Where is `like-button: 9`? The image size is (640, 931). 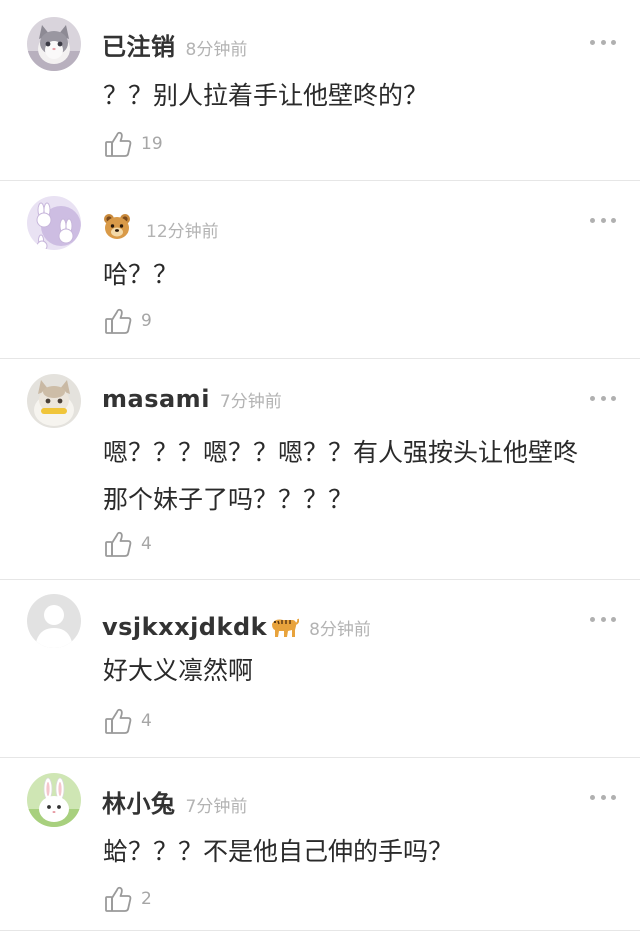
like-button: 9 is located at coordinates (127, 321).